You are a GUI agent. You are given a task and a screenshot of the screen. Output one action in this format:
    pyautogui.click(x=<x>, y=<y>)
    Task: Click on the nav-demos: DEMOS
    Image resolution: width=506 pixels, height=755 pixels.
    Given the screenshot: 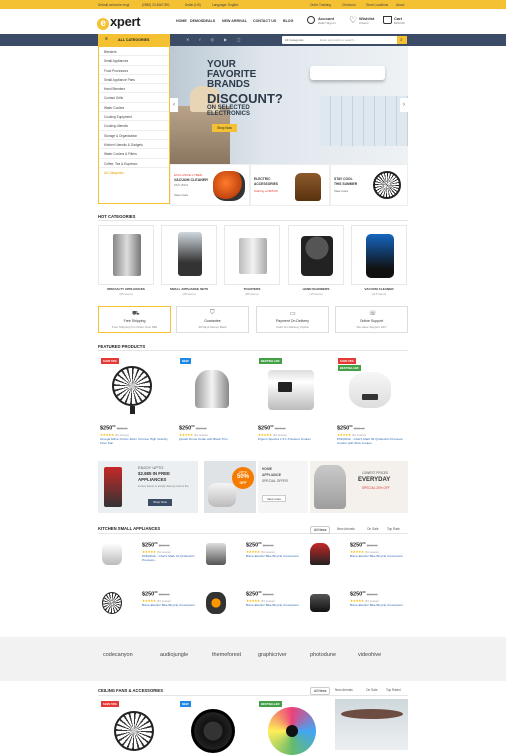 What is the action you would take?
    pyautogui.click(x=196, y=21)
    